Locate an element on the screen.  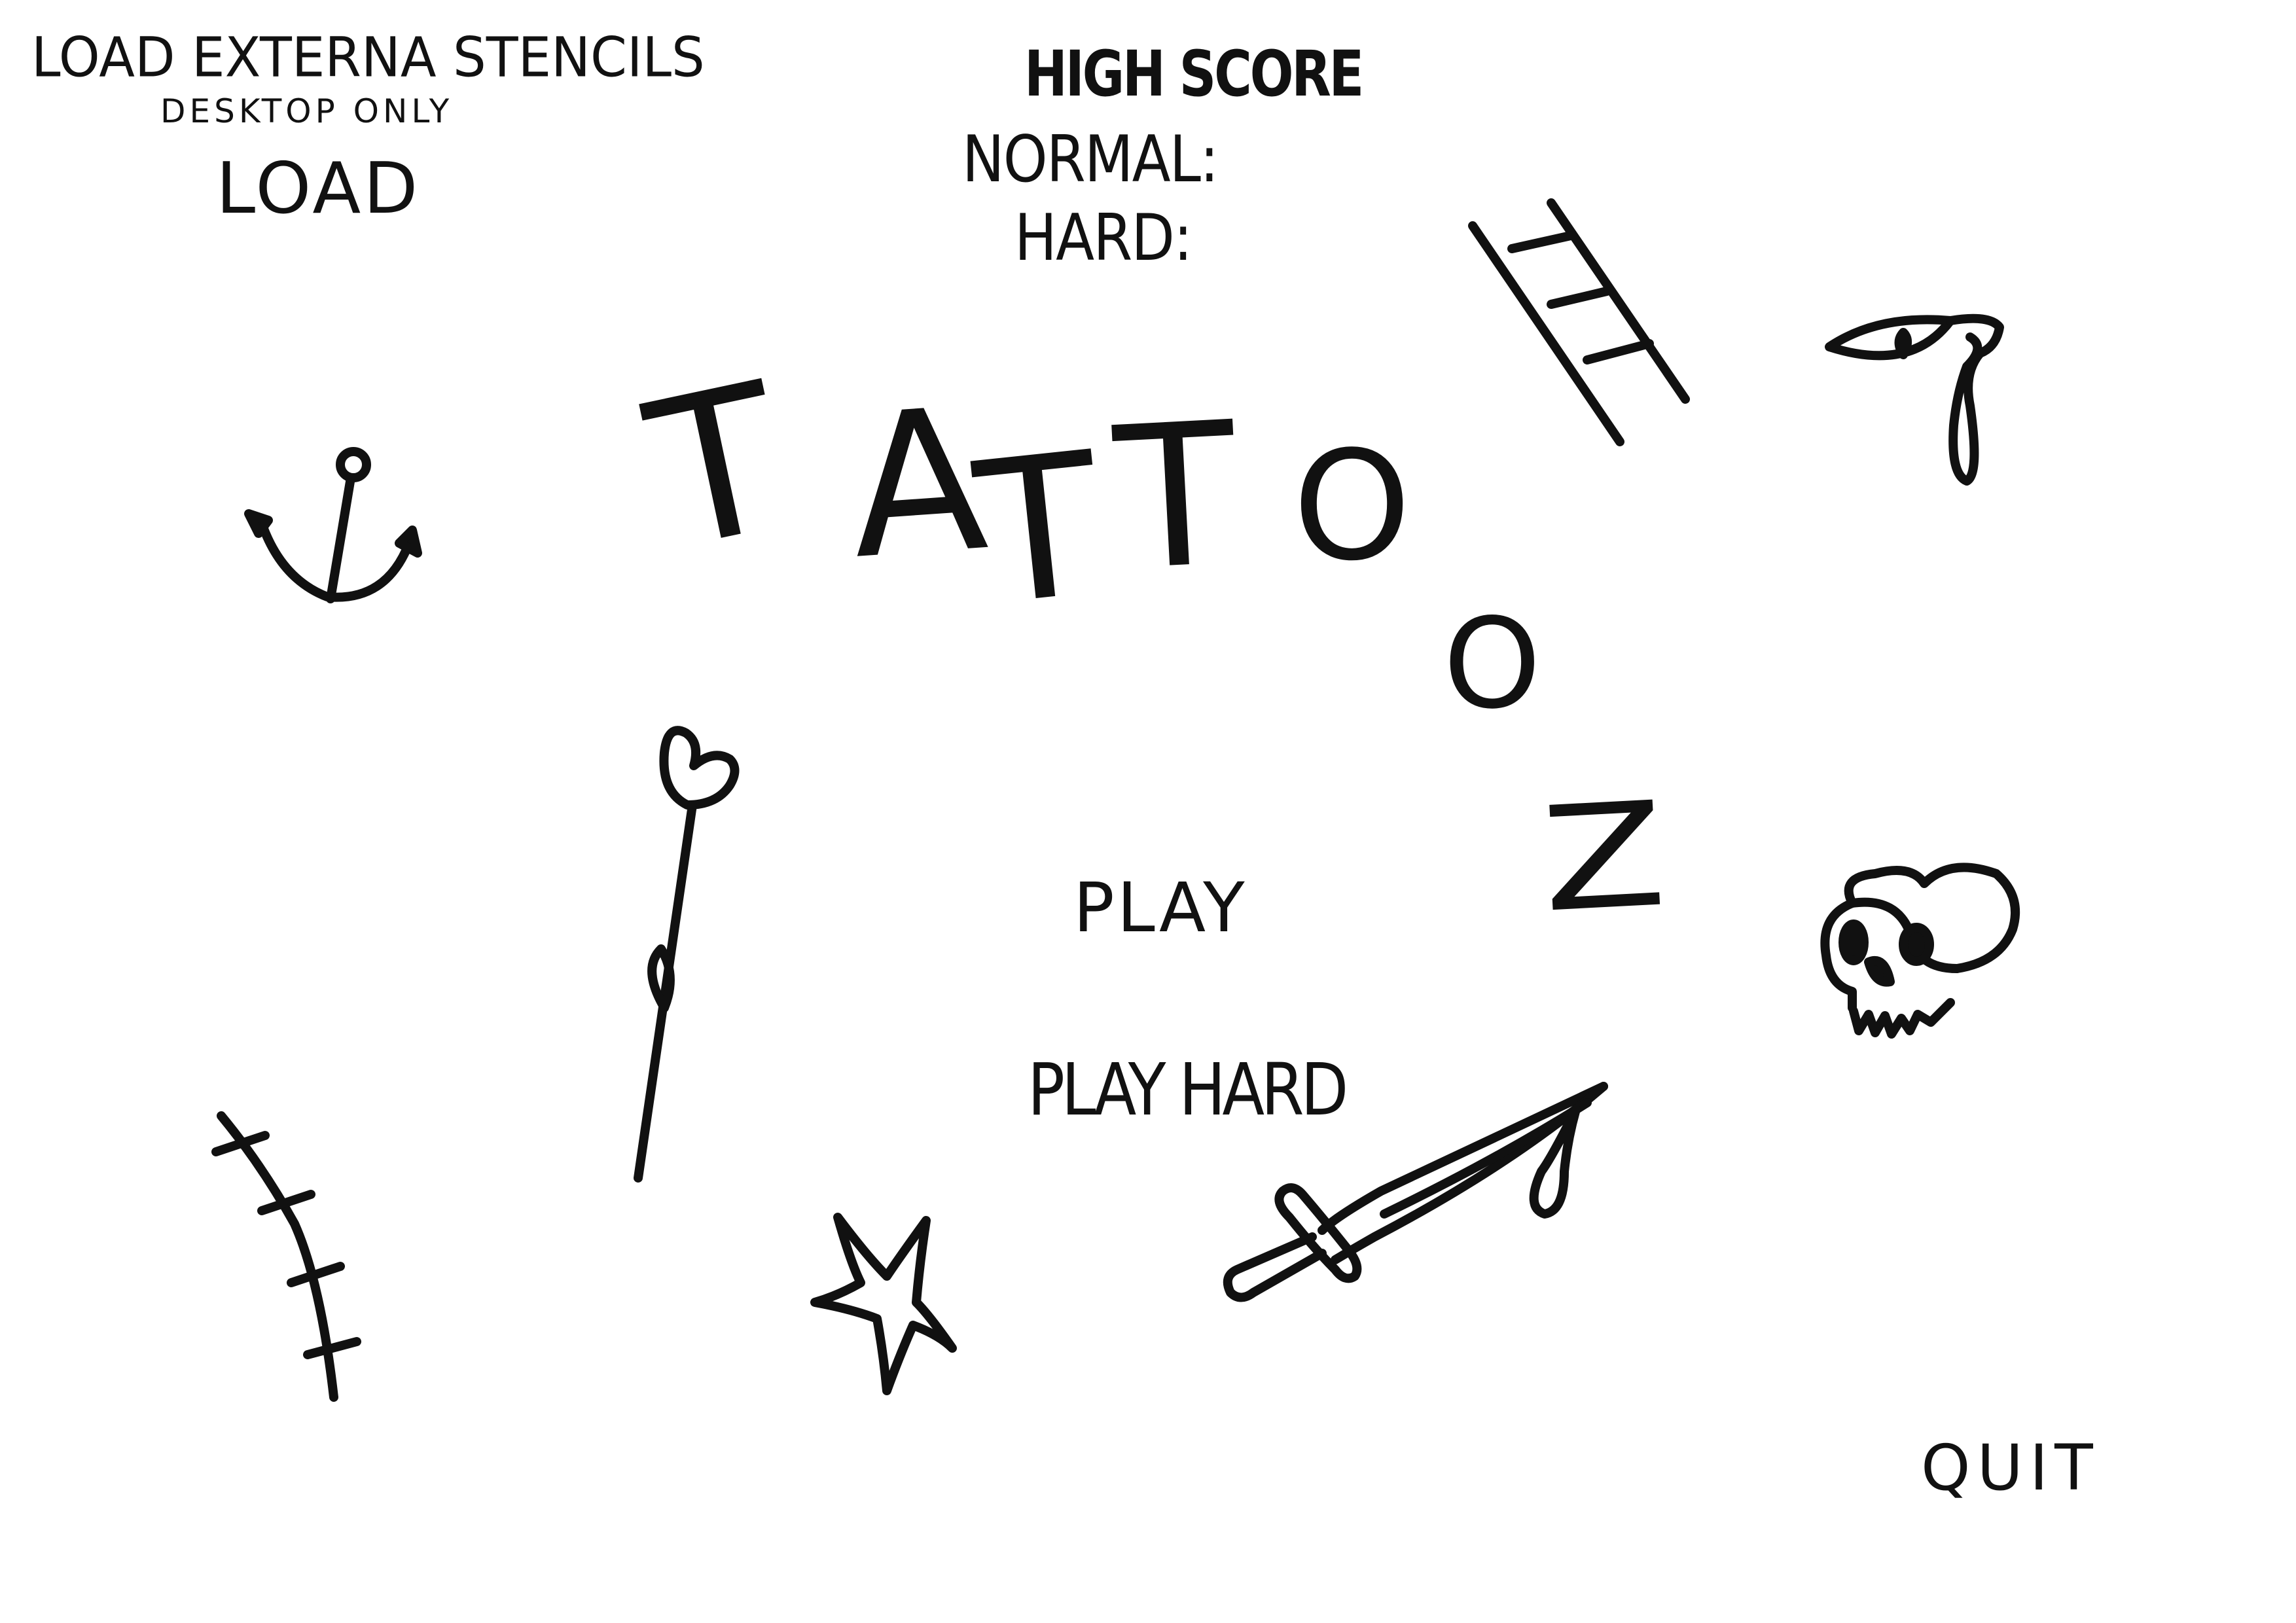
desktop-only-note: DESKTOP ONLY is located at coordinates (307, 111).